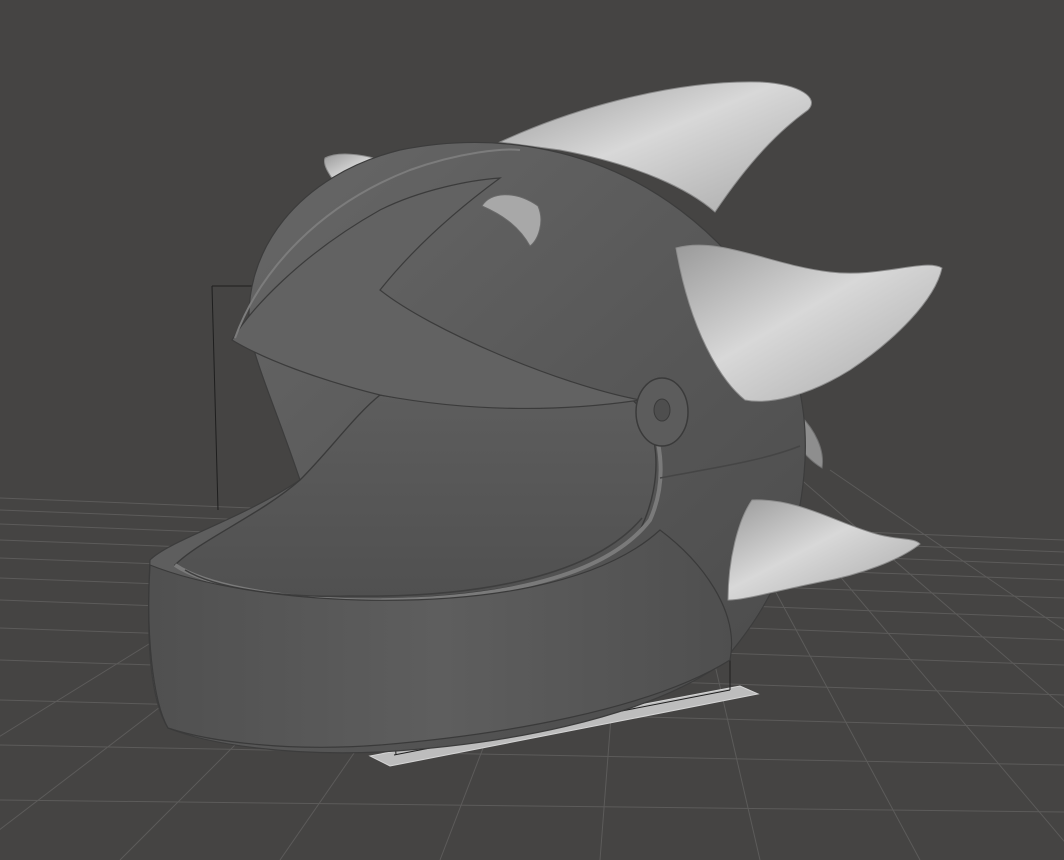  I want to click on side-spike-lower, so click(824, 550).